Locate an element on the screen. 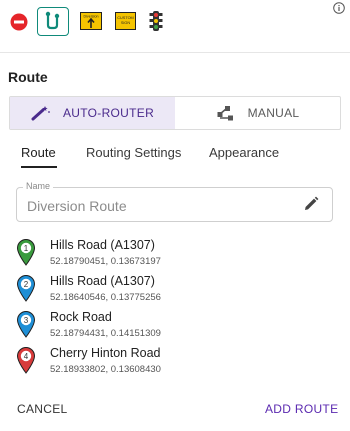 This screenshot has width=350, height=431. toolbar-divider is located at coordinates (175, 52).